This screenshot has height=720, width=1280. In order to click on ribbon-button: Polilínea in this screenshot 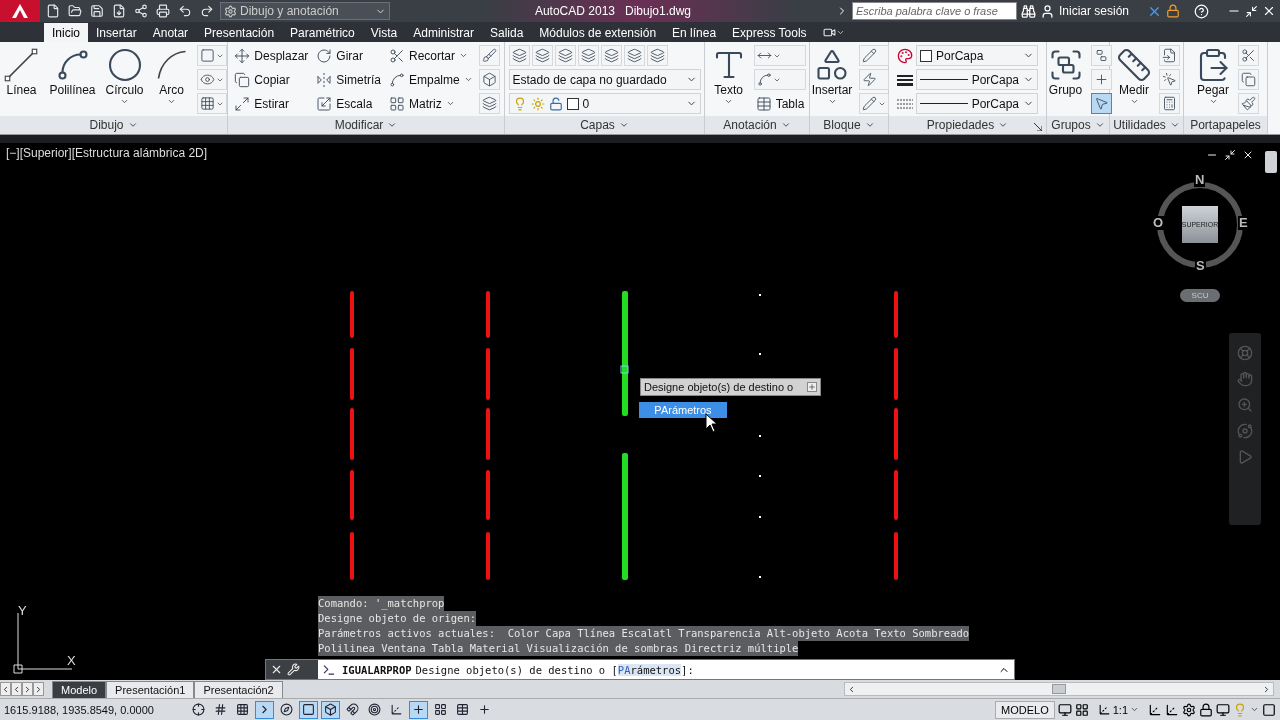, I will do `click(72, 72)`.